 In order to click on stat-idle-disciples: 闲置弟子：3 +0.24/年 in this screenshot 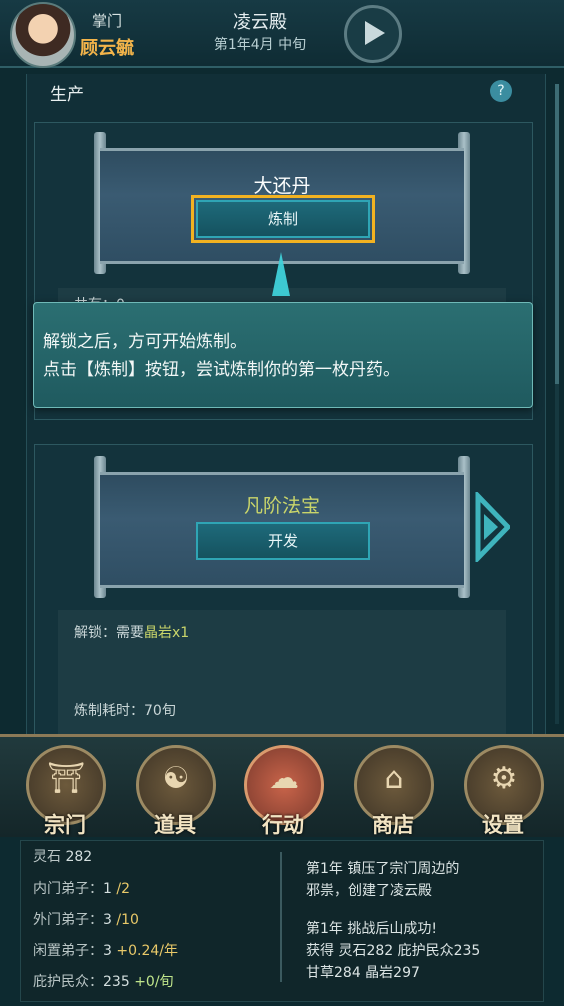, I will do `click(105, 950)`.